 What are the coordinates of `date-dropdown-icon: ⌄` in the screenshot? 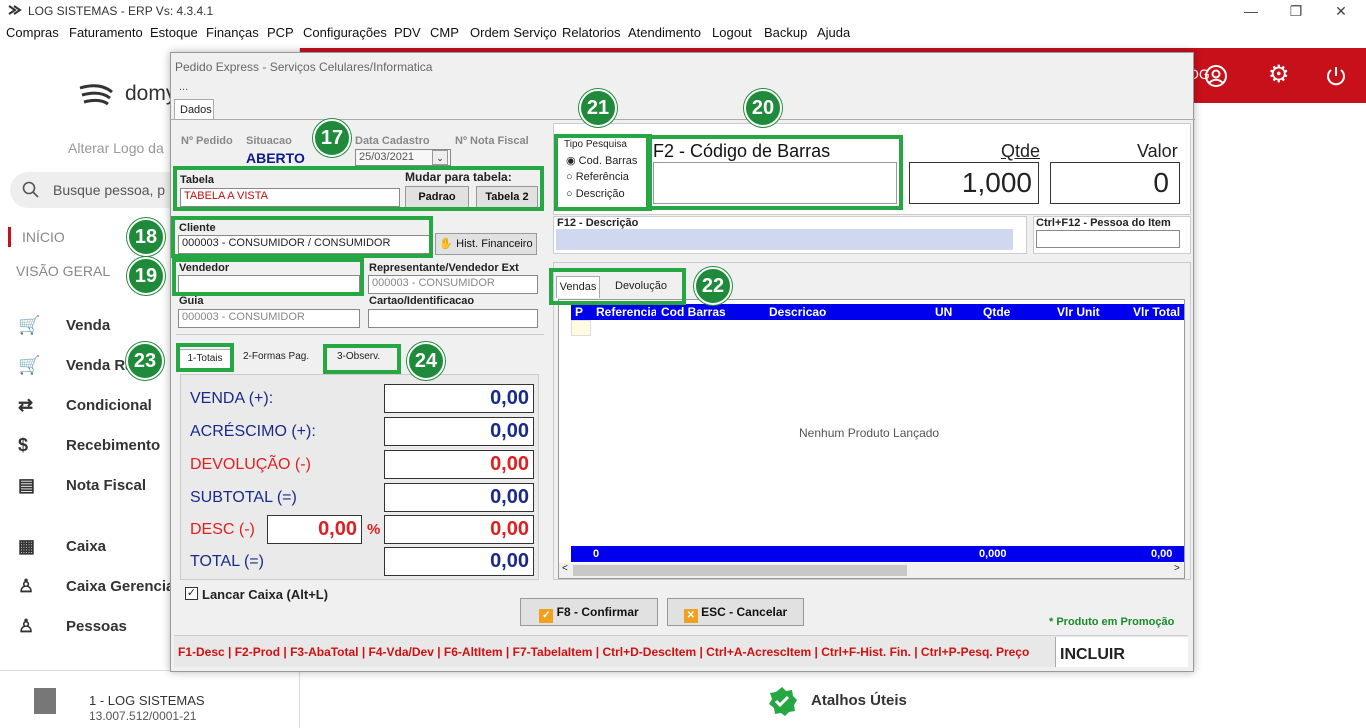 It's located at (440, 157).